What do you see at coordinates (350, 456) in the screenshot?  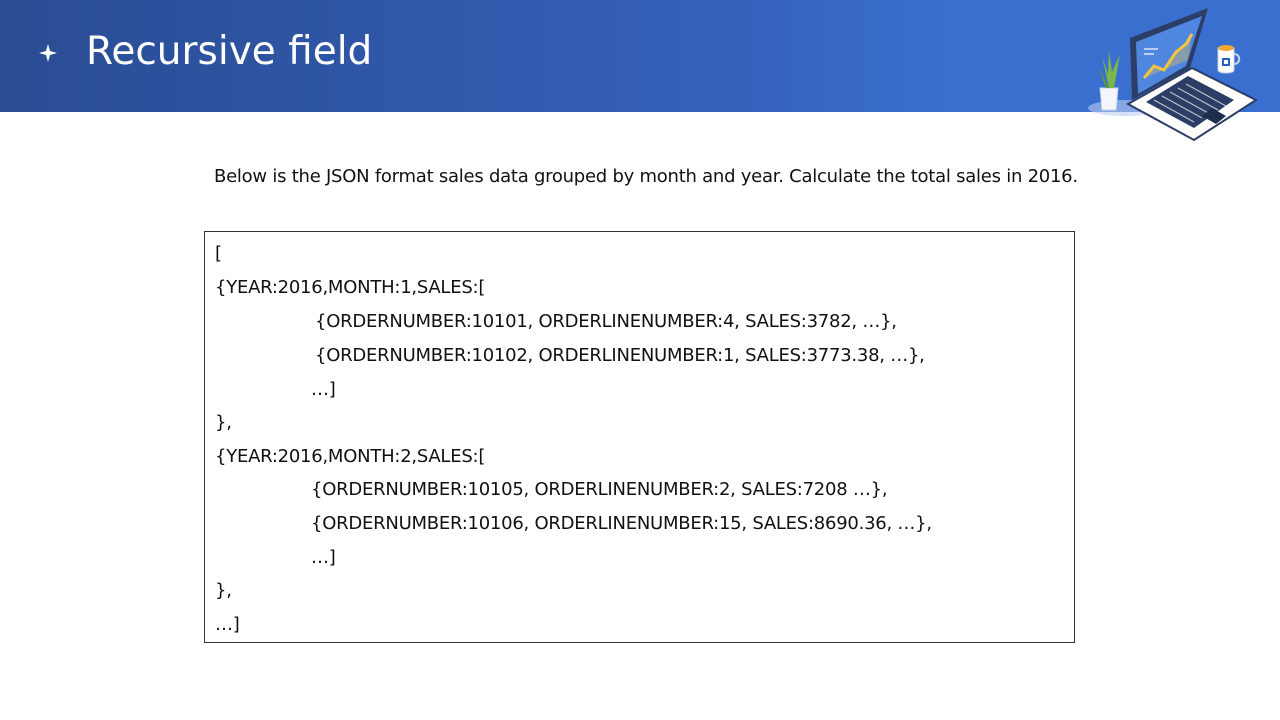 I see `code-line: {YEAR:2016,MONTH:2,SALES:[` at bounding box center [350, 456].